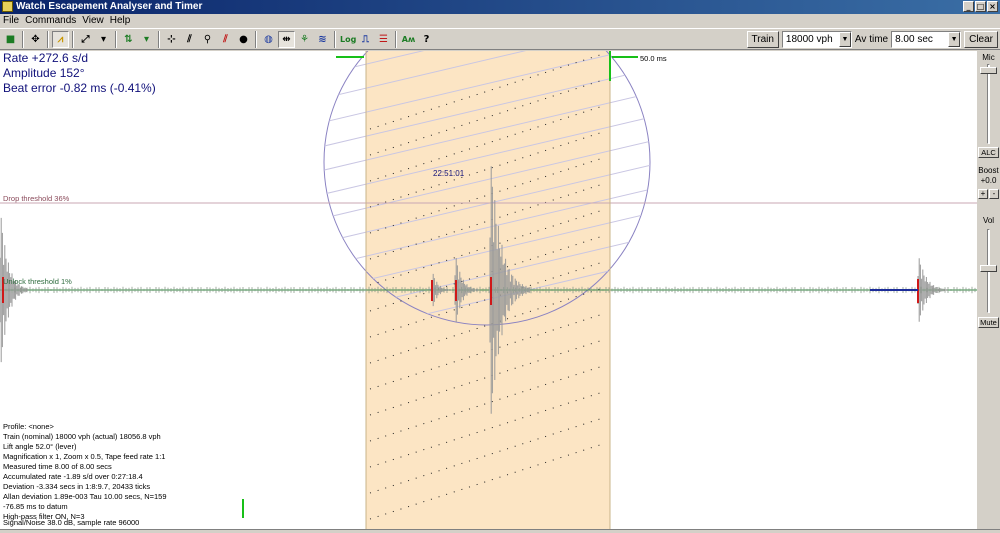 This screenshot has width=1000, height=533. I want to click on minimize-button: _, so click(968, 6).